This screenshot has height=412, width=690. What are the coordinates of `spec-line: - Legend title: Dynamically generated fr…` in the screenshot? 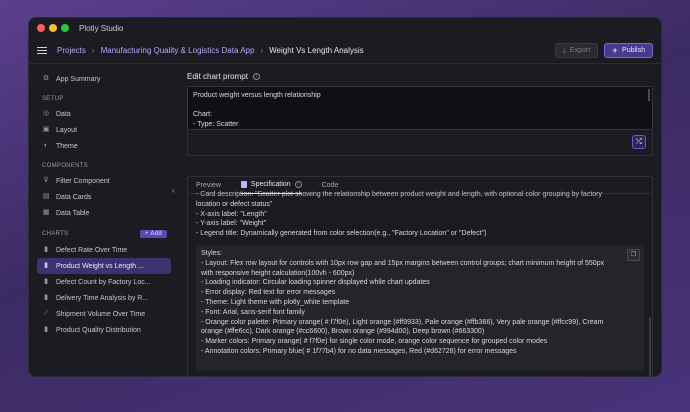 It's located at (341, 234).